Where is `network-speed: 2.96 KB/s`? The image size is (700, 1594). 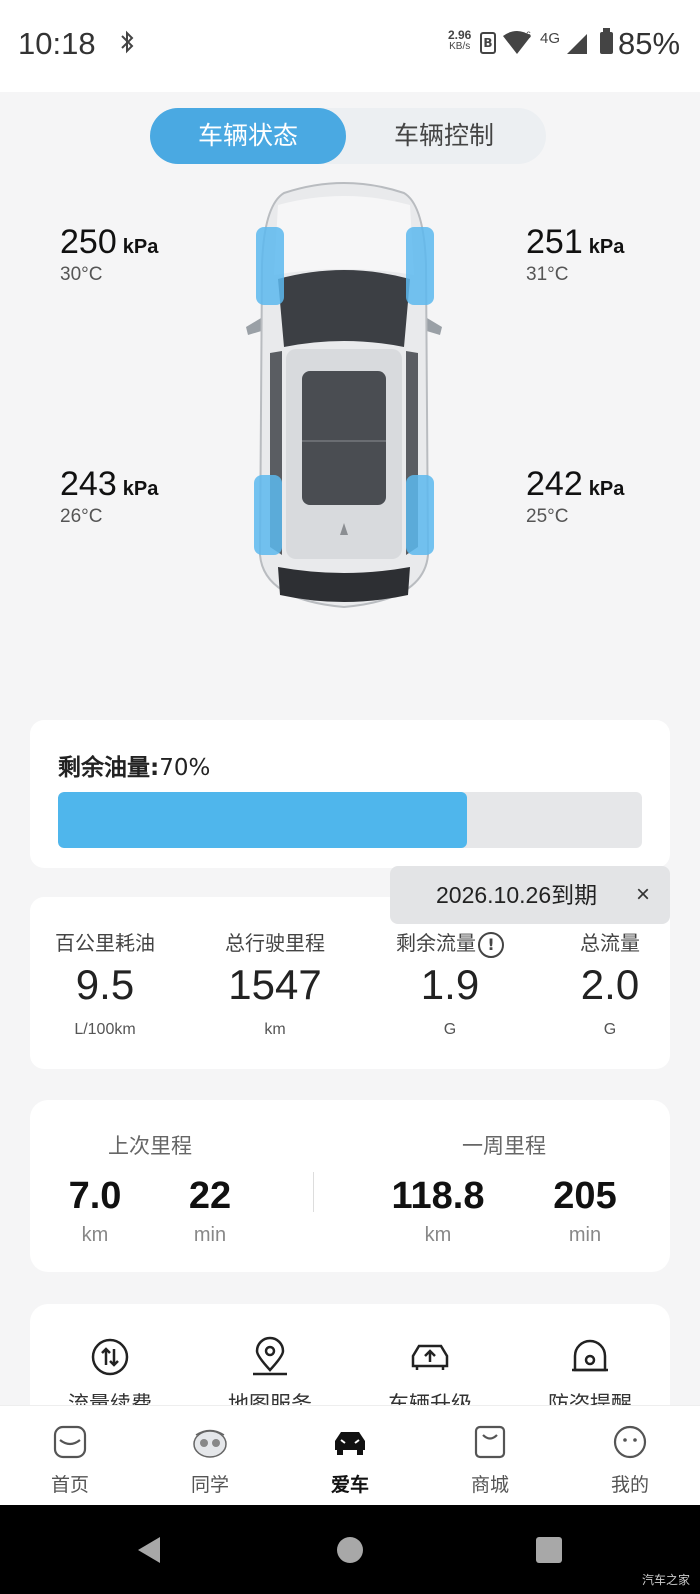
network-speed: 2.96 KB/s is located at coordinates (460, 40).